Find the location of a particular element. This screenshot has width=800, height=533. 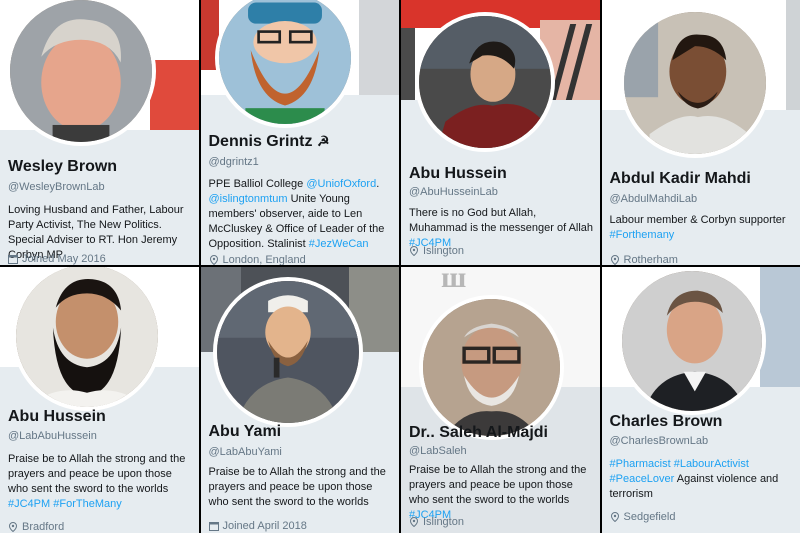

profile-handle: @LabSaleh is located at coordinates (438, 451).